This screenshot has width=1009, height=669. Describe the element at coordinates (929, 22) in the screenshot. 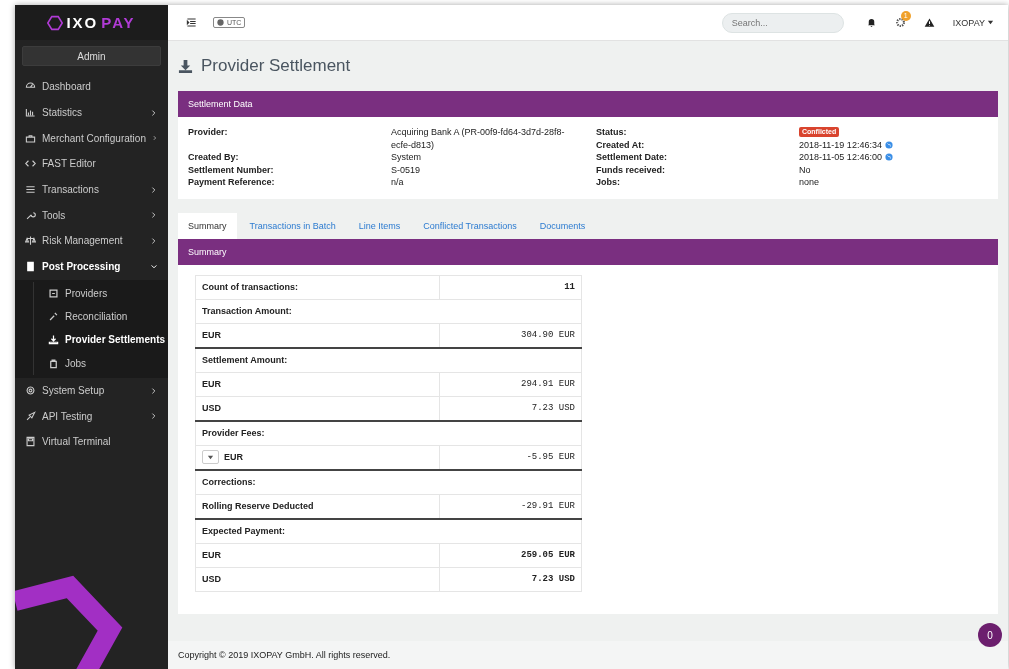

I see `warning-icon` at that location.